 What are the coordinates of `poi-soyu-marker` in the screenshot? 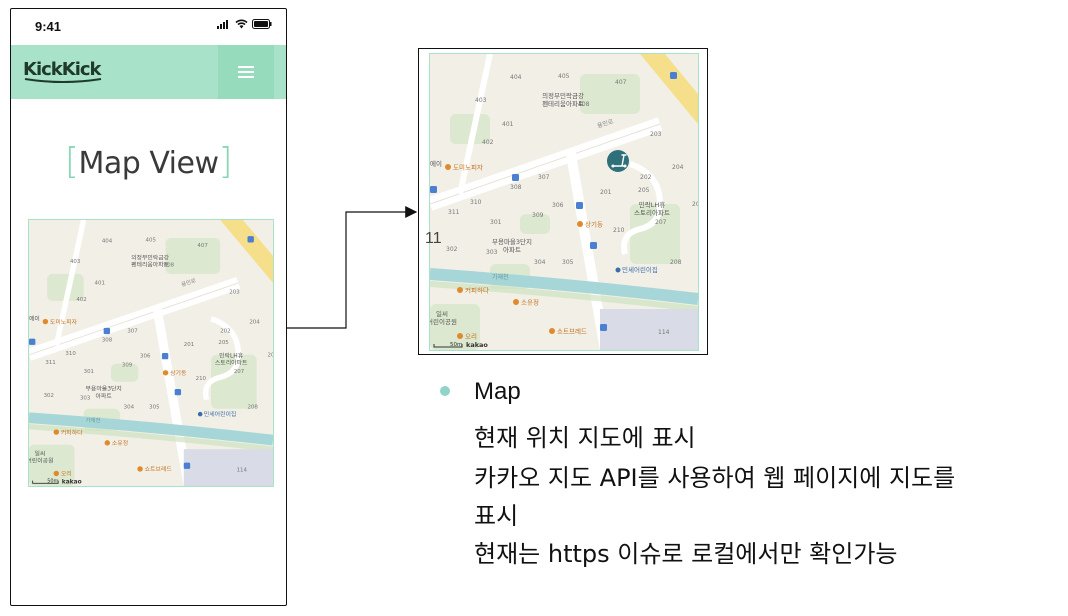 It's located at (107, 443).